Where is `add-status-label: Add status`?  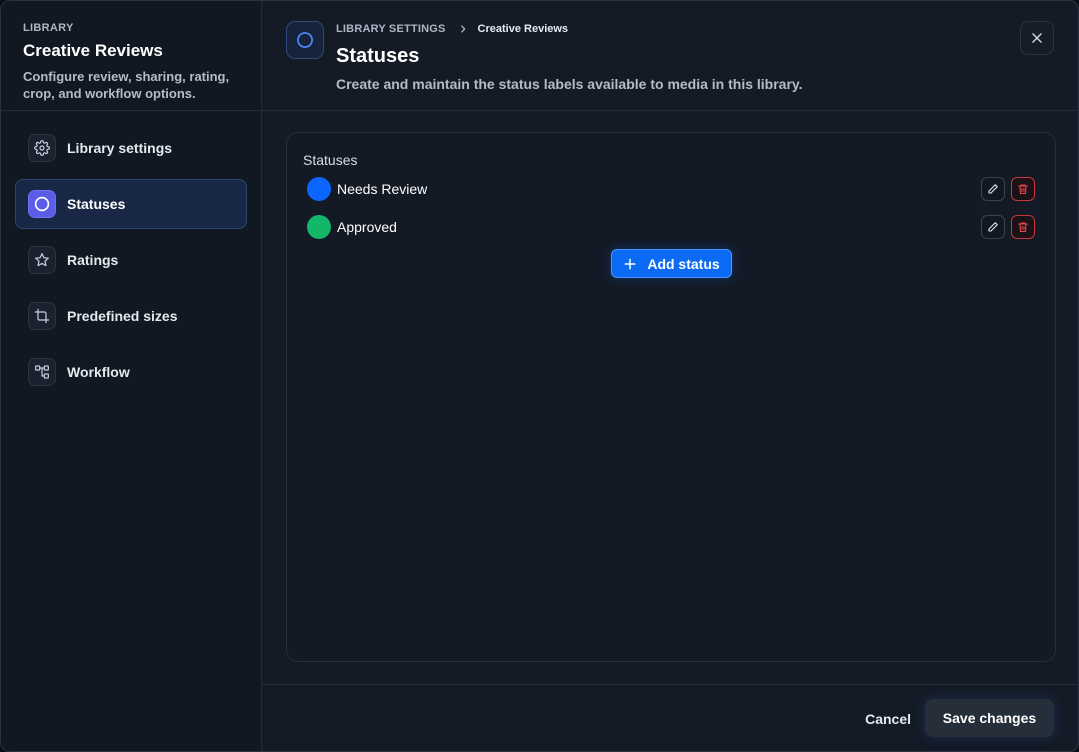 add-status-label: Add status is located at coordinates (683, 263).